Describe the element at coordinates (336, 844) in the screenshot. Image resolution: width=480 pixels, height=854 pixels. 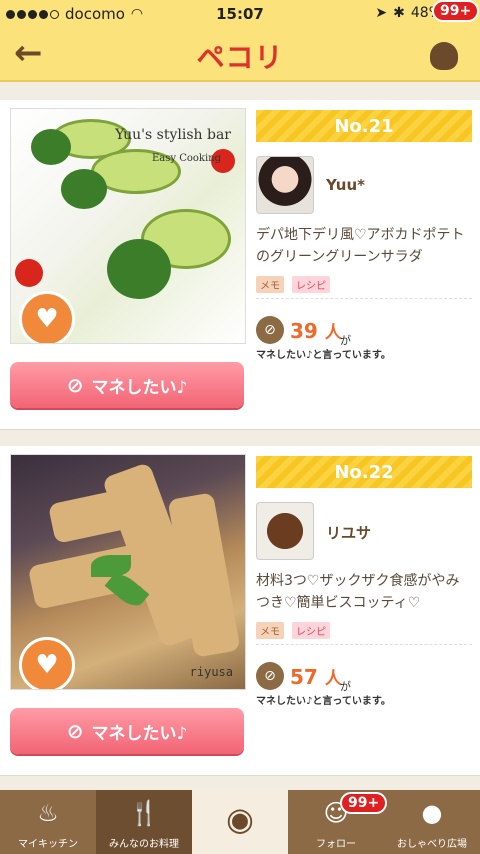
I see `tab-label: フォロー` at that location.